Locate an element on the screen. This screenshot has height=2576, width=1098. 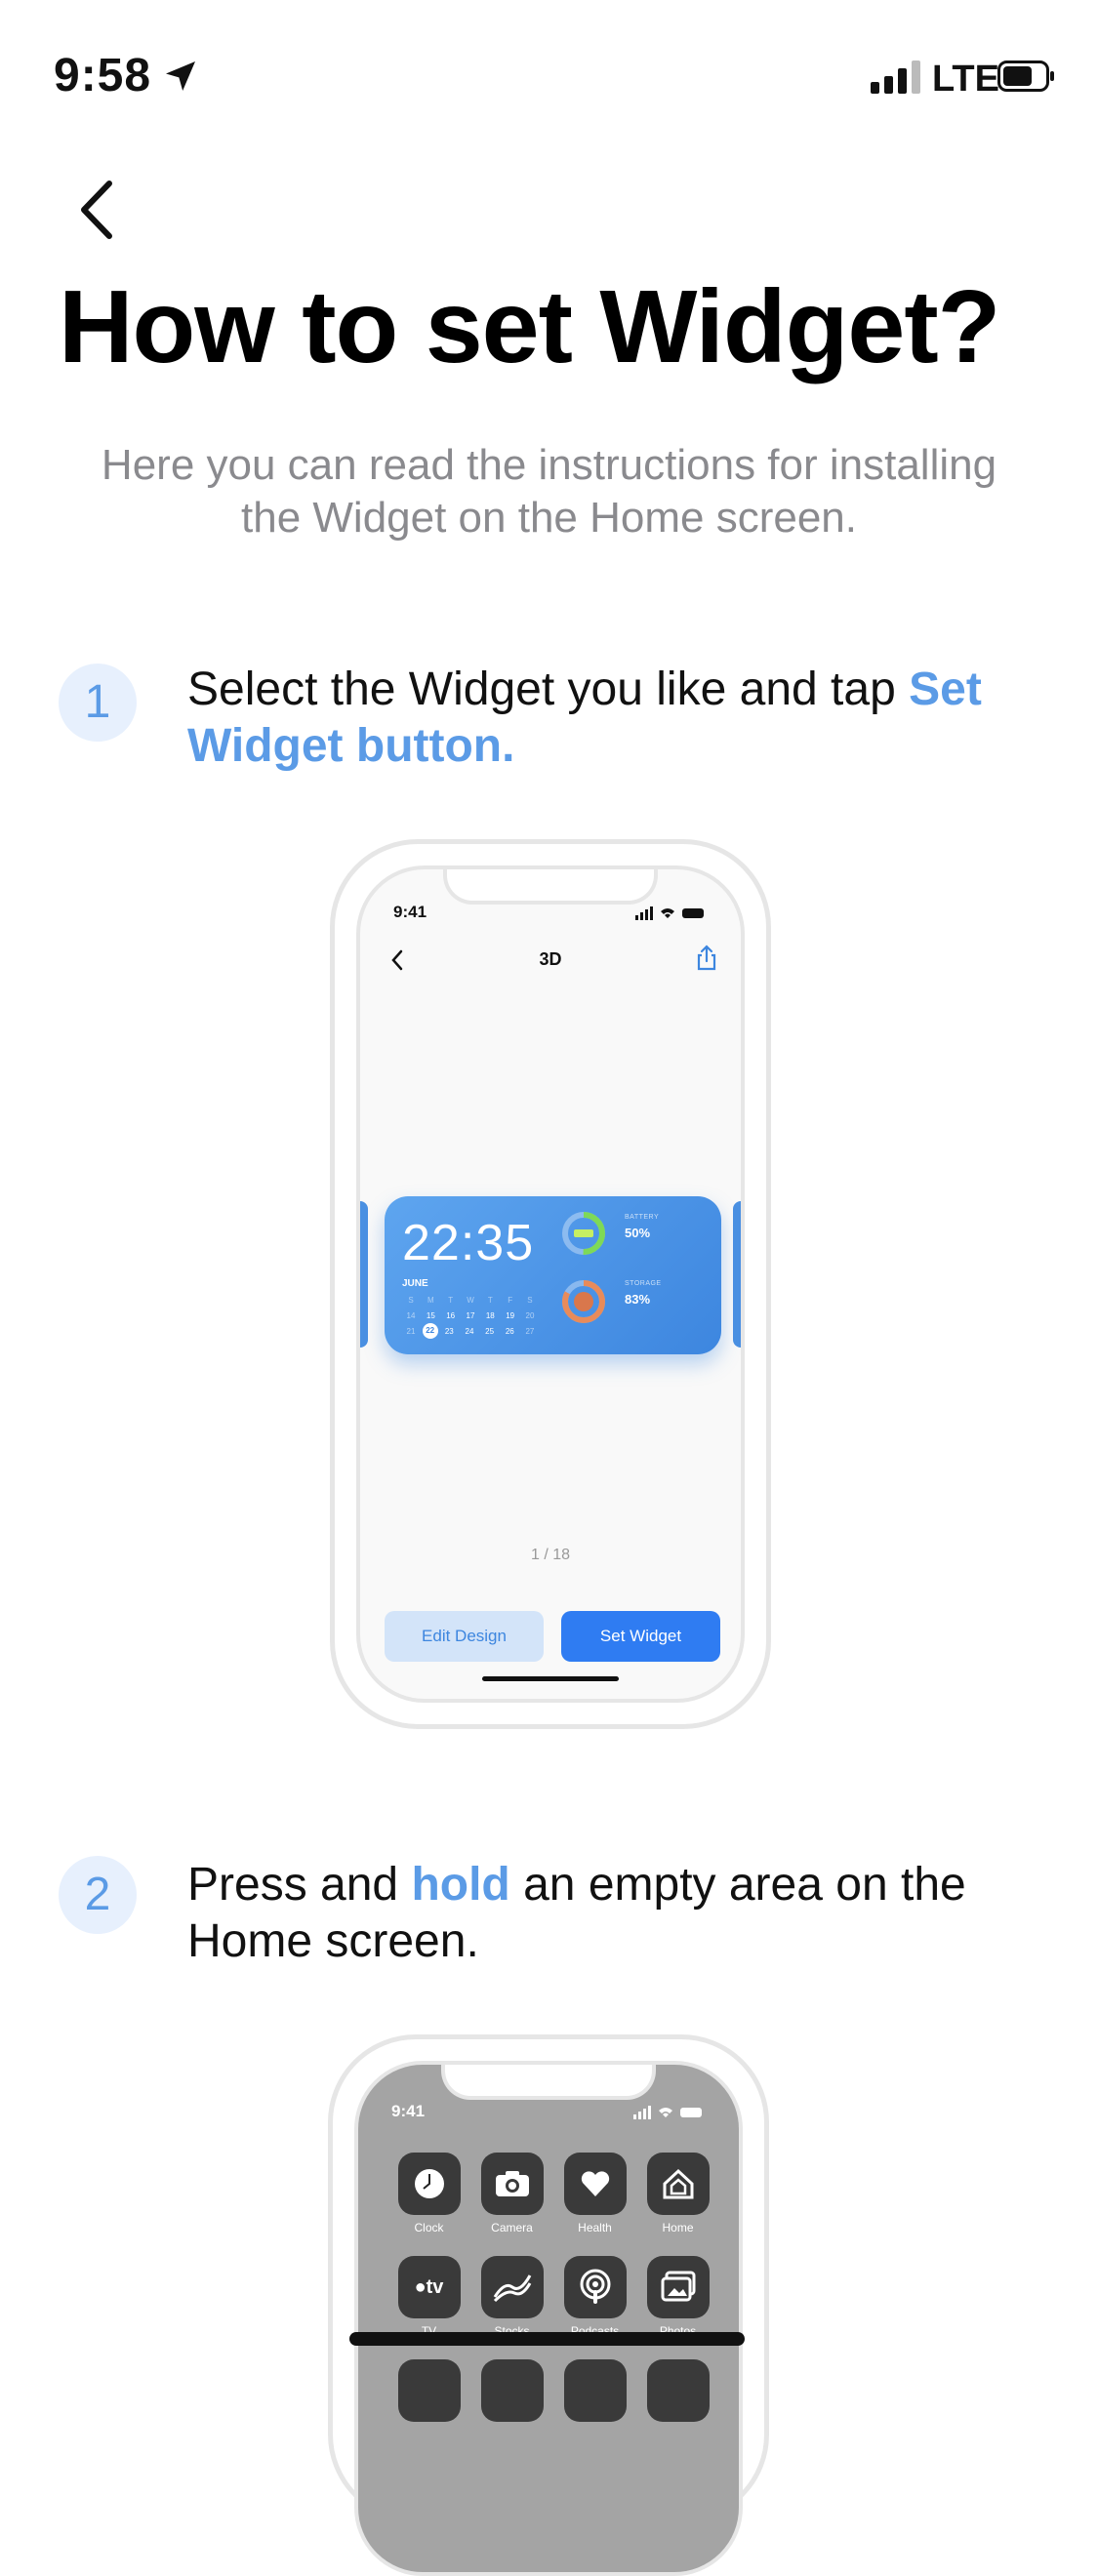
calendar-day: 14 is located at coordinates (411, 1315).